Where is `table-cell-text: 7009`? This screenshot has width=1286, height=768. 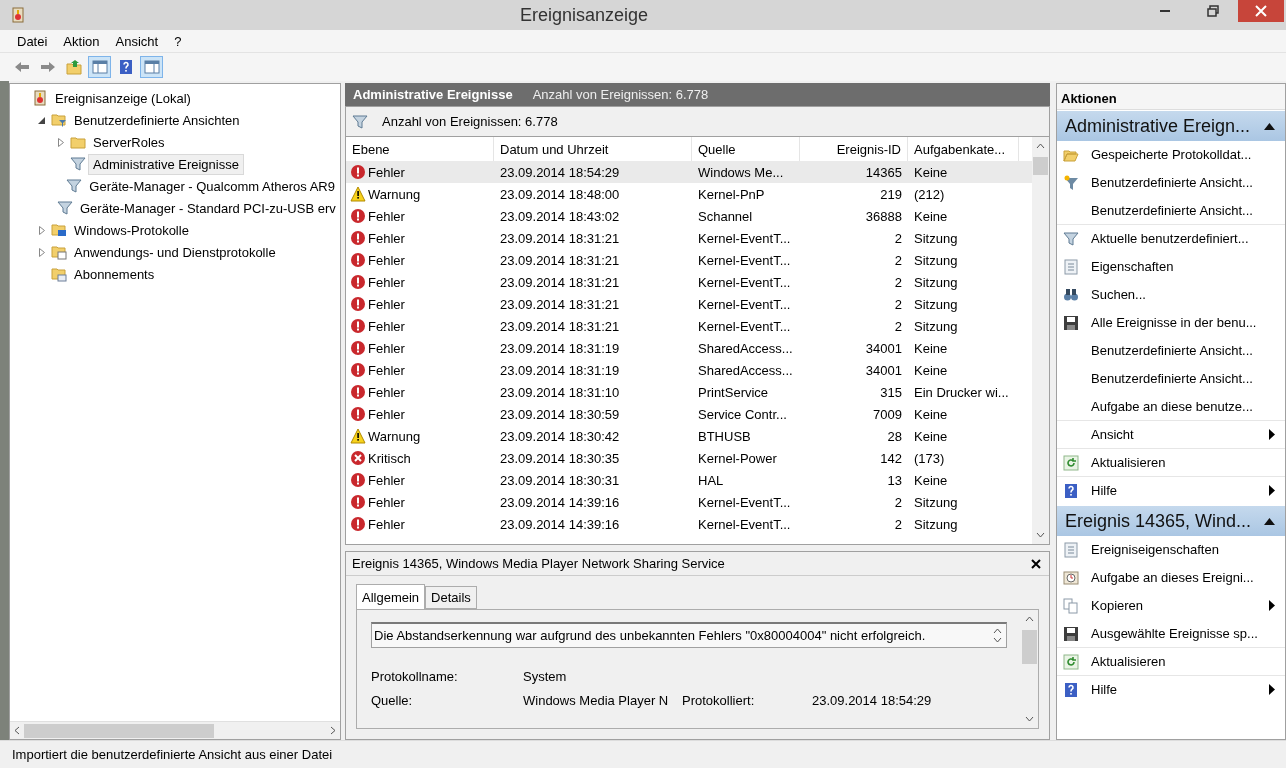 table-cell-text: 7009 is located at coordinates (887, 414).